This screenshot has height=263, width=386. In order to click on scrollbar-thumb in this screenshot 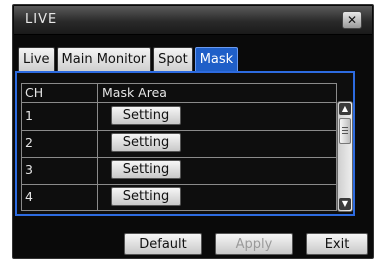, I will do `click(345, 131)`.